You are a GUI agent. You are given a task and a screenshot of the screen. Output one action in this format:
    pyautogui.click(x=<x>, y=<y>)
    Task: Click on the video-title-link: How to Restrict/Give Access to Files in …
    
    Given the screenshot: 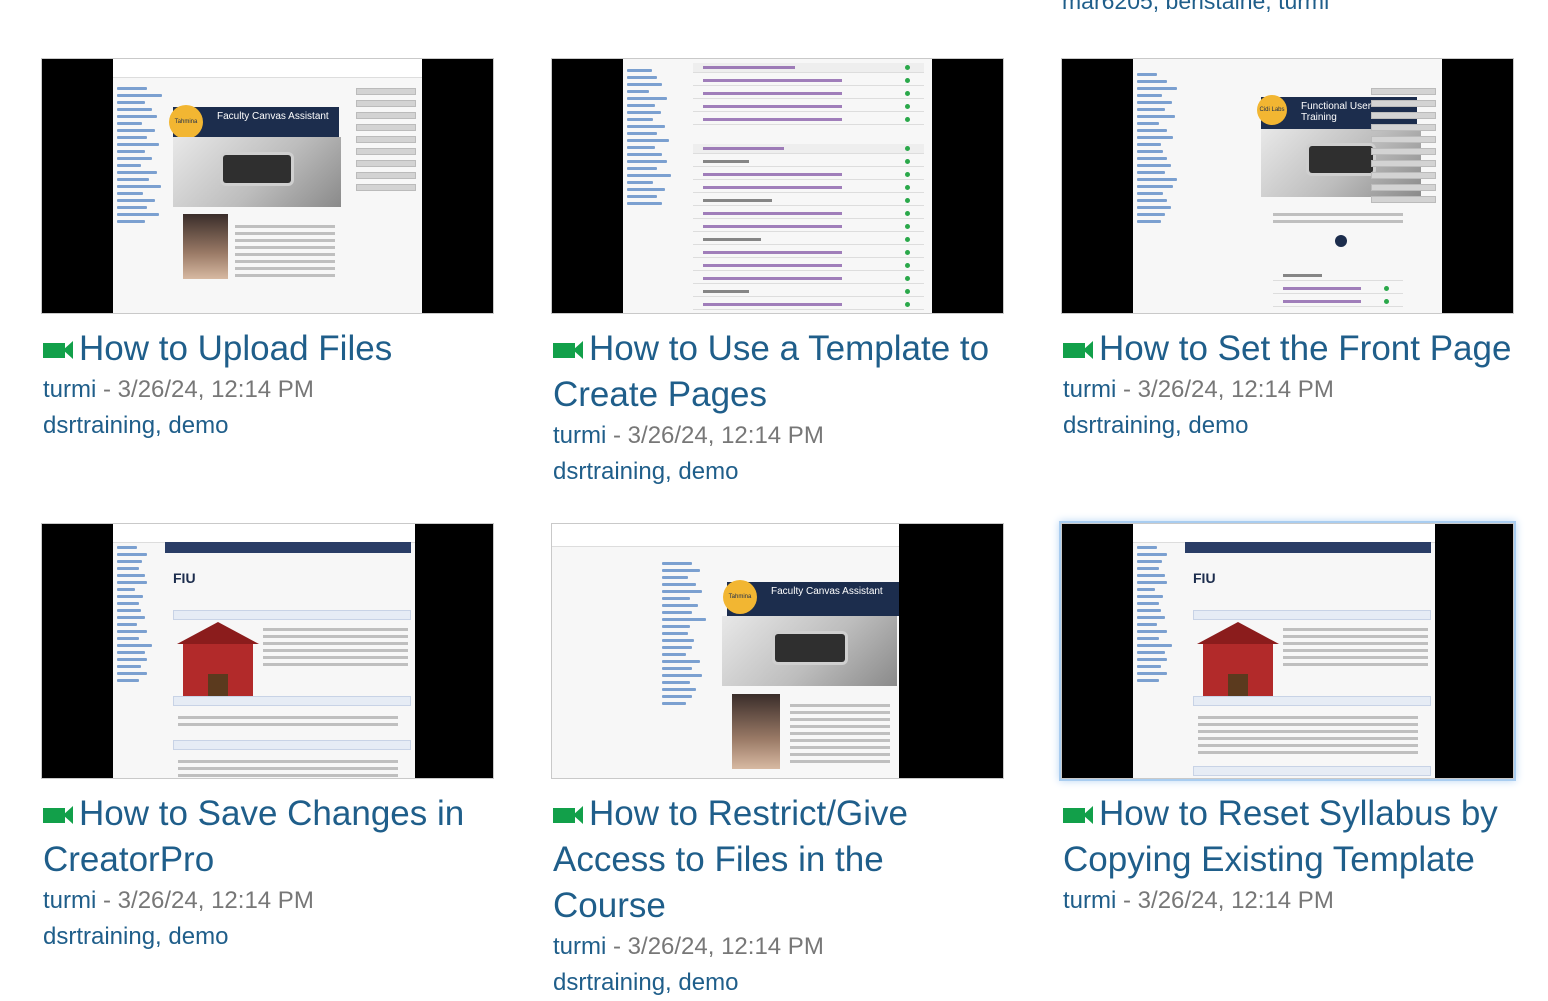 What is the action you would take?
    pyautogui.click(x=730, y=859)
    